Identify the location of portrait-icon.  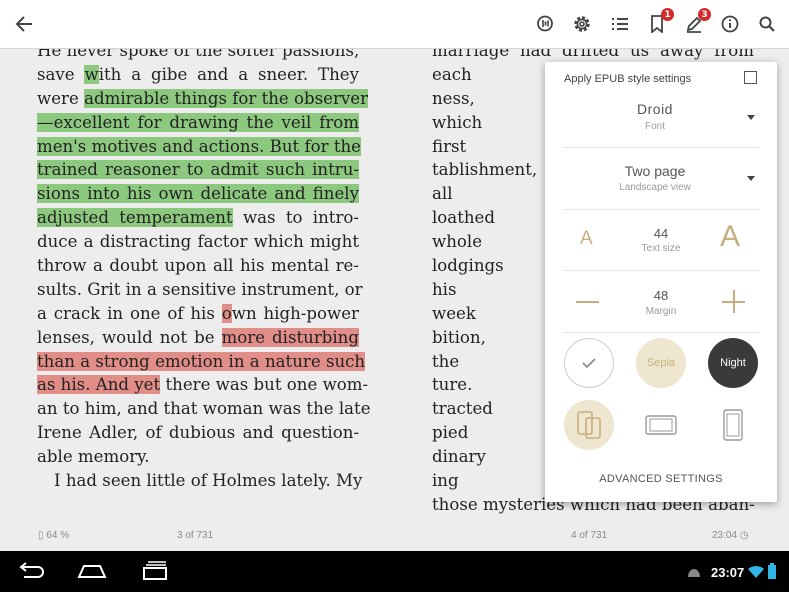
(733, 425).